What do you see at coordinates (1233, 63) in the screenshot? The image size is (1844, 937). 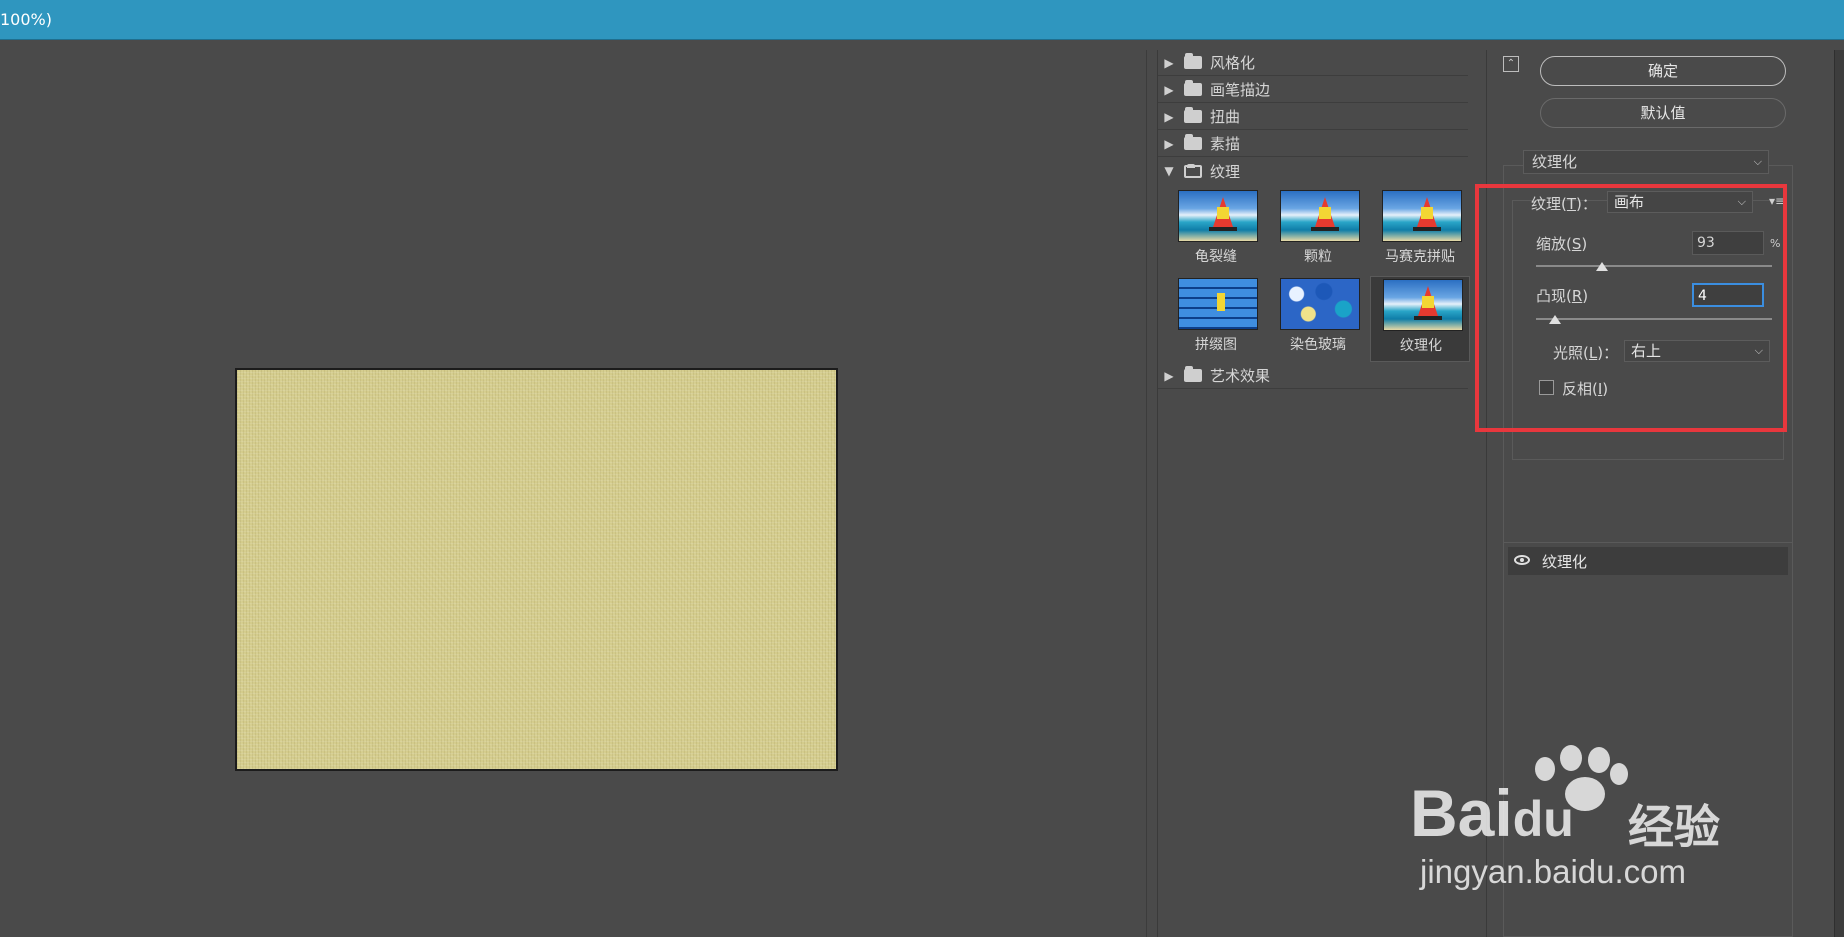 I see `folder-label: 风格化` at bounding box center [1233, 63].